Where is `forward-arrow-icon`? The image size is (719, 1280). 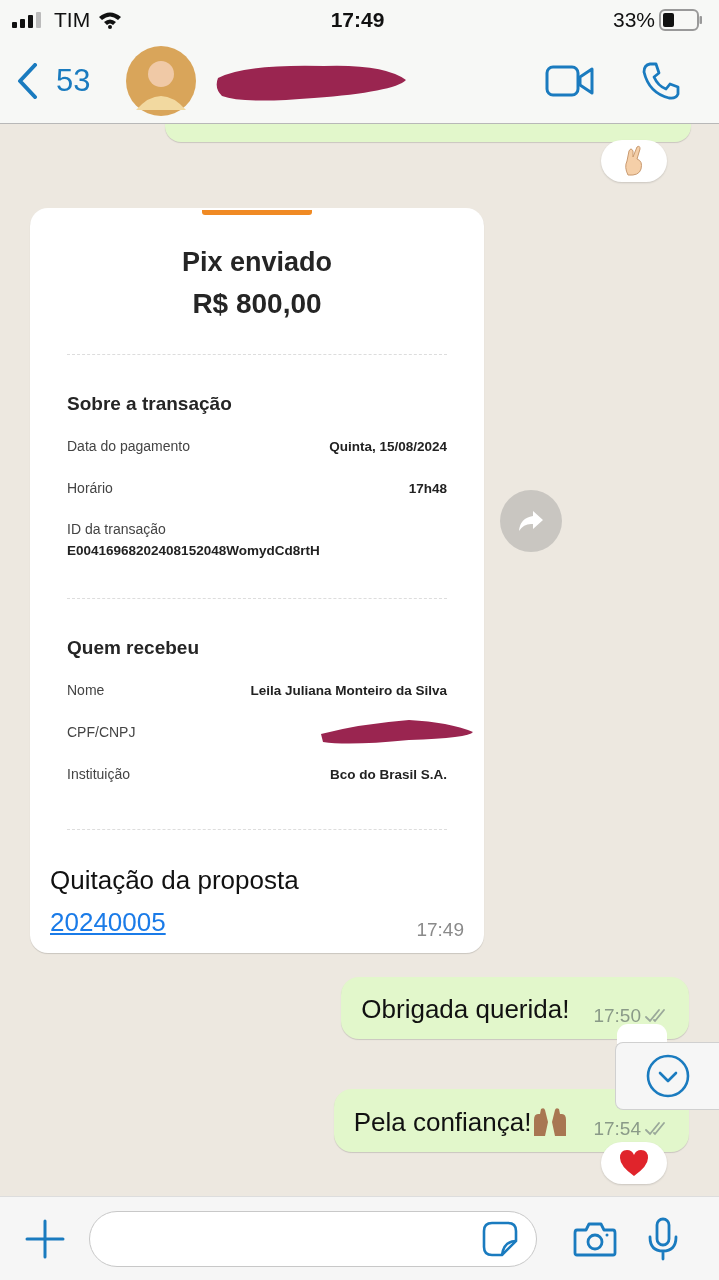
forward-arrow-icon is located at coordinates (531, 521).